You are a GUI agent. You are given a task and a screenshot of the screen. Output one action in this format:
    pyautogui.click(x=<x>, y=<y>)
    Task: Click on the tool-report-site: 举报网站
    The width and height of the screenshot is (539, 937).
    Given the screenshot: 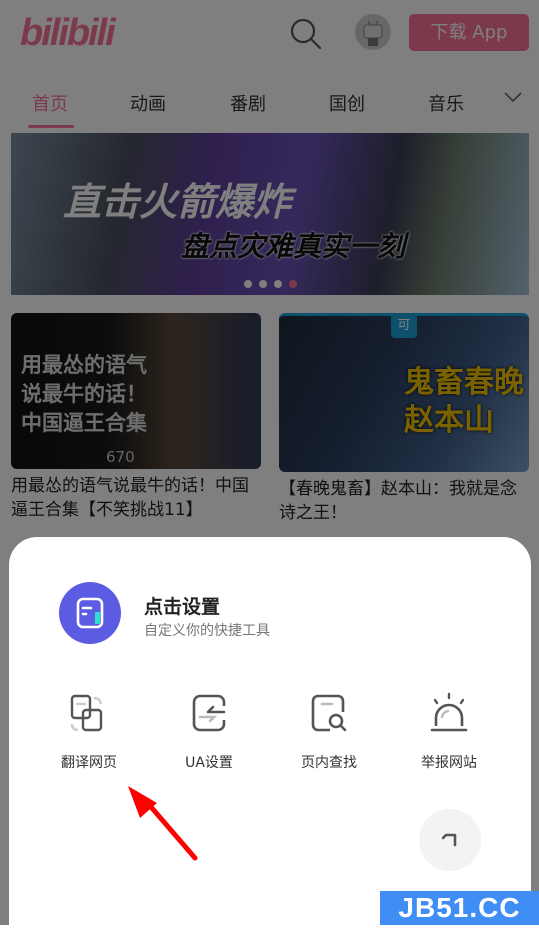 What is the action you would take?
    pyautogui.click(x=449, y=732)
    